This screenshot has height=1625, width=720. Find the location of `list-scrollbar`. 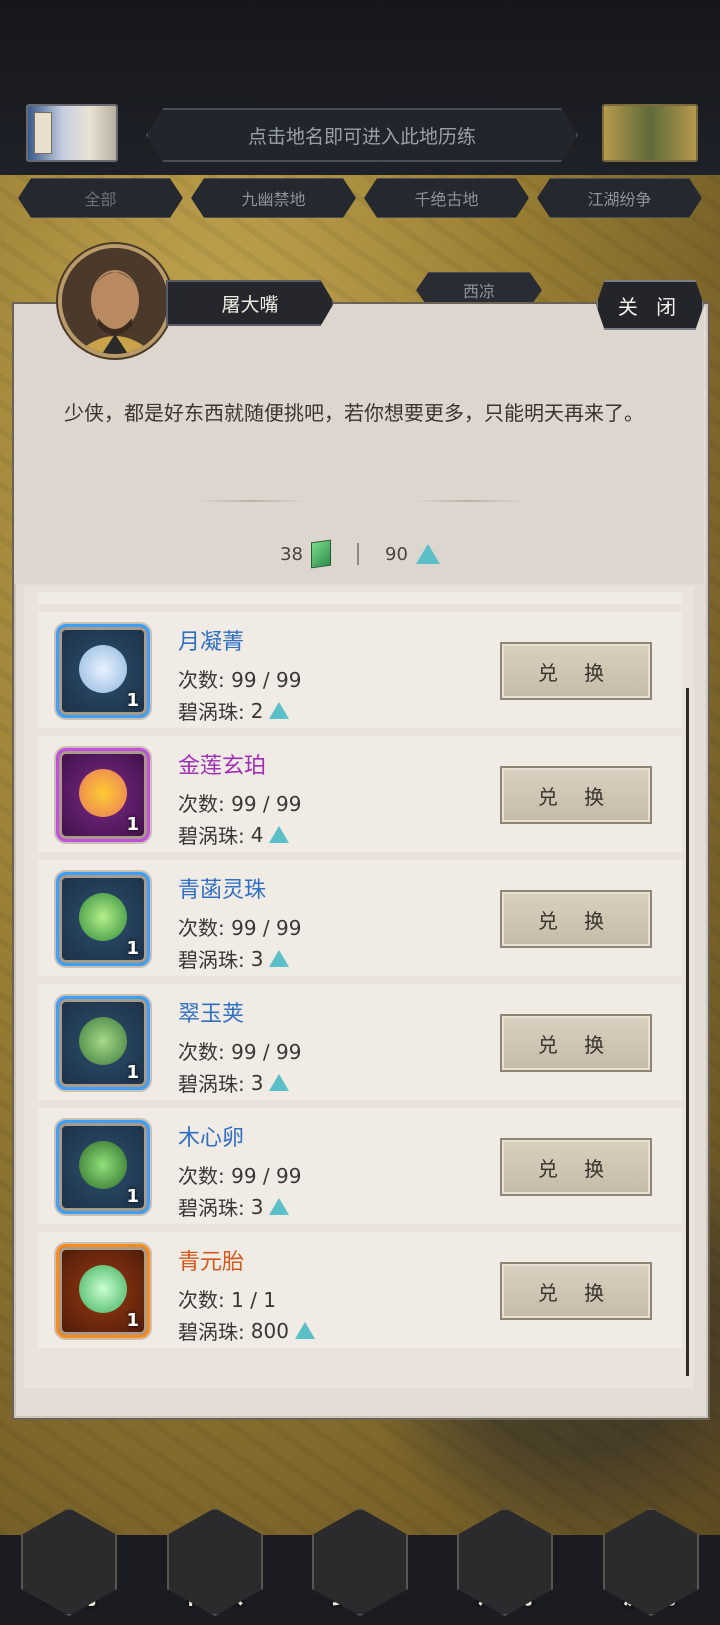

list-scrollbar is located at coordinates (687, 1032).